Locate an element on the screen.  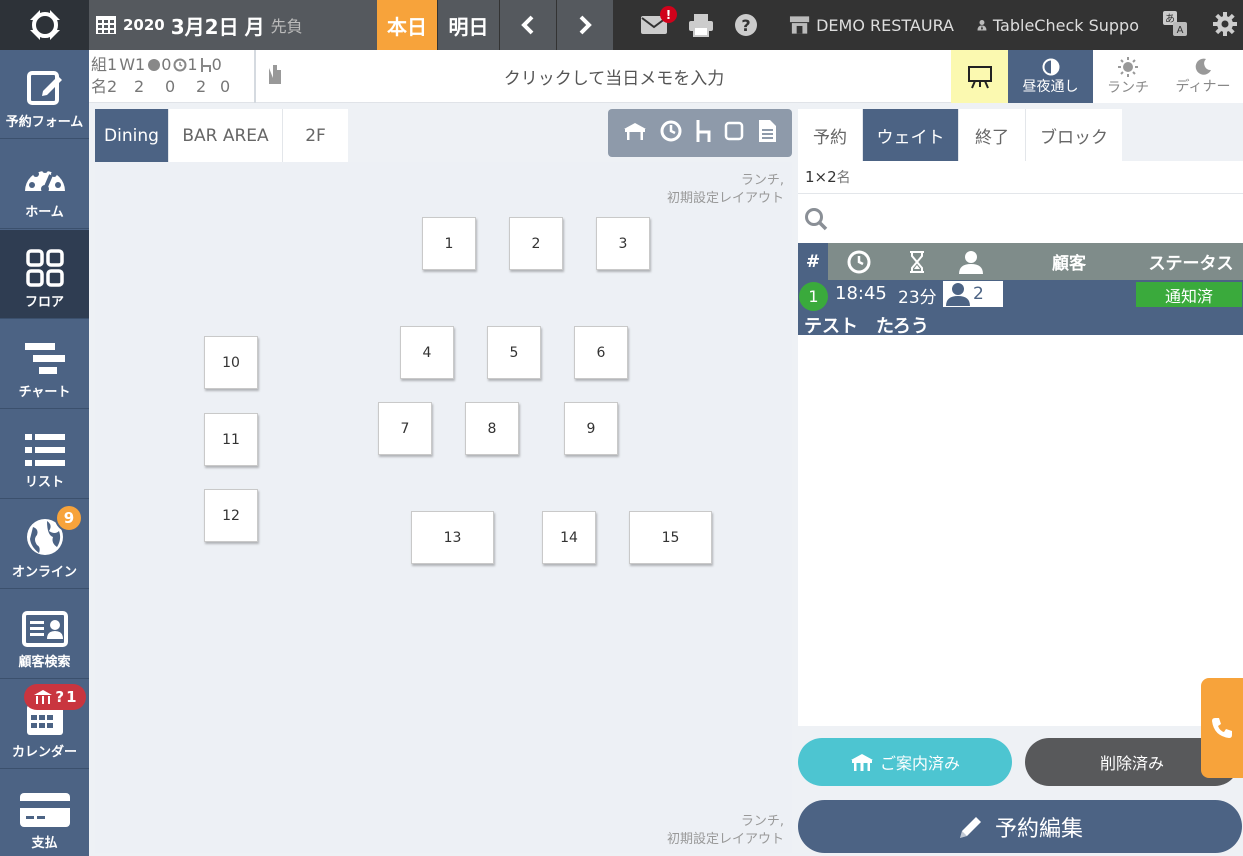
sidebar-item-label: フロア is located at coordinates (44, 302).